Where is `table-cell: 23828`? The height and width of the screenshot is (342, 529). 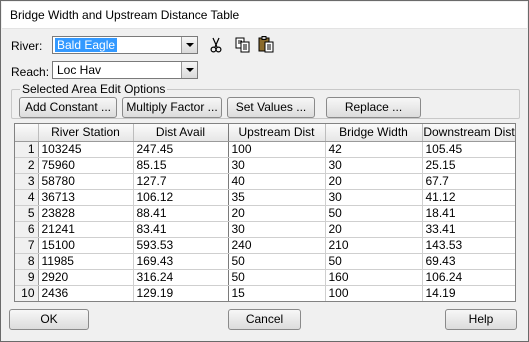
table-cell: 23828 is located at coordinates (86, 213).